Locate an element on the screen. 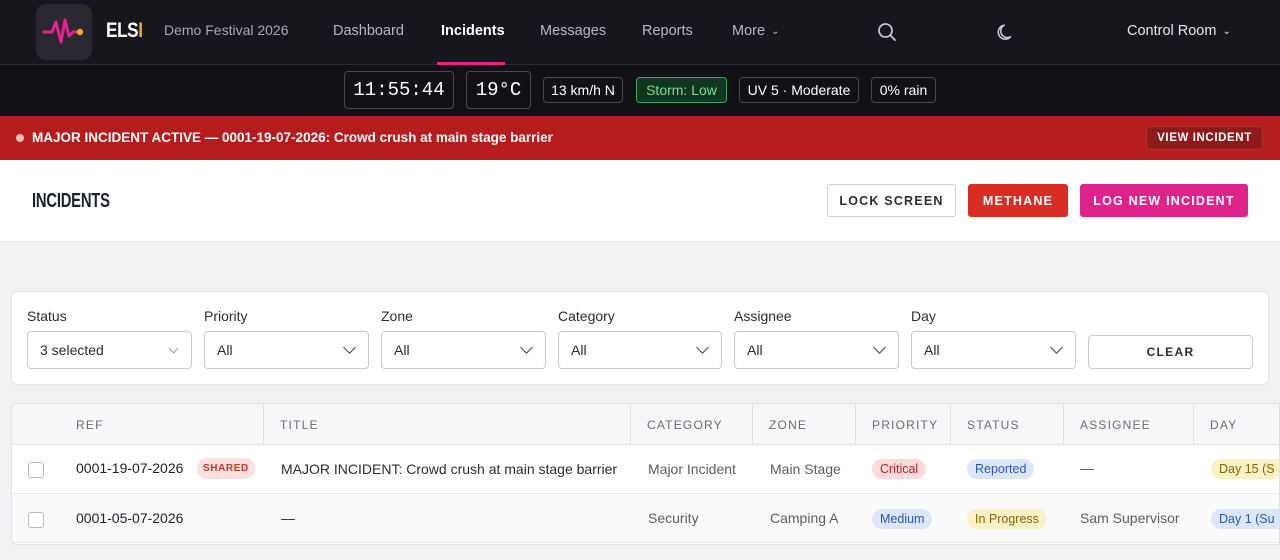  lock-screen-button: LOCK SCREEN is located at coordinates (891, 200).